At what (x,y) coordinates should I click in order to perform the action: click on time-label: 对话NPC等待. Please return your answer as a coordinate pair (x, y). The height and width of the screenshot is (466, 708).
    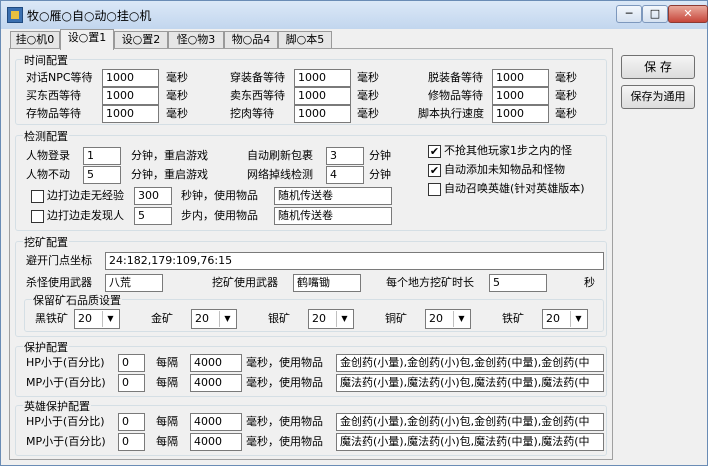
    Looking at the image, I should click on (59, 77).